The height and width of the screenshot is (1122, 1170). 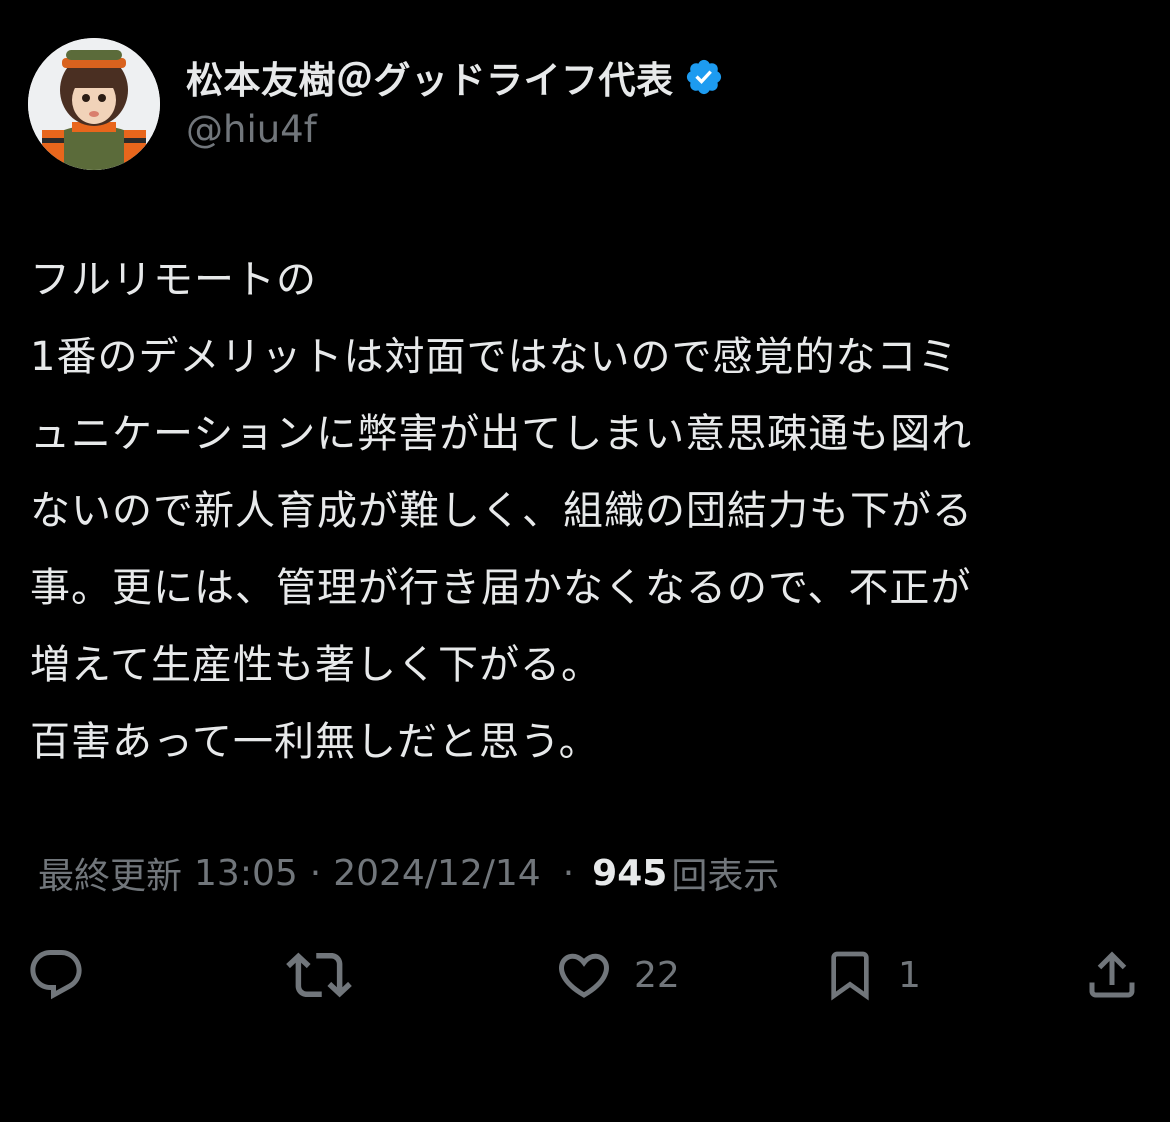 What do you see at coordinates (629, 873) in the screenshot?
I see `views-count: 945` at bounding box center [629, 873].